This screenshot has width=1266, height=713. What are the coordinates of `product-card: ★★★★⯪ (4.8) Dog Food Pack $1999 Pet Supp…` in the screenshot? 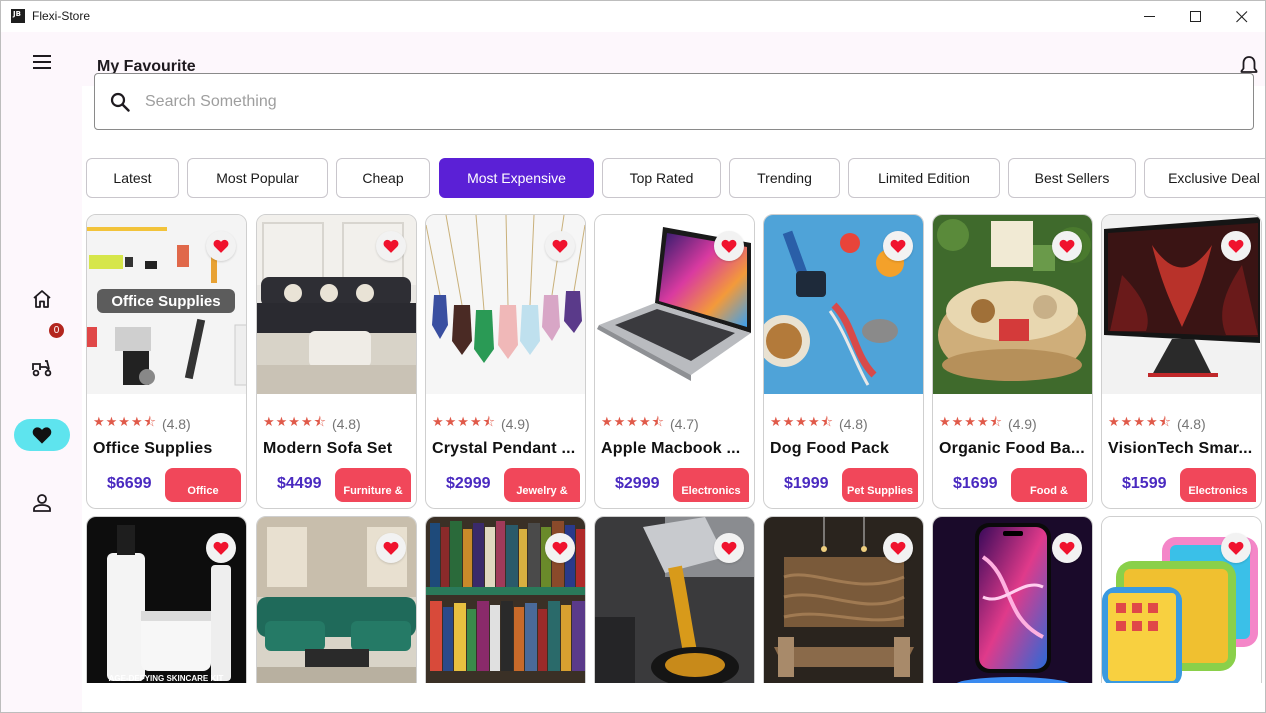 It's located at (843, 361).